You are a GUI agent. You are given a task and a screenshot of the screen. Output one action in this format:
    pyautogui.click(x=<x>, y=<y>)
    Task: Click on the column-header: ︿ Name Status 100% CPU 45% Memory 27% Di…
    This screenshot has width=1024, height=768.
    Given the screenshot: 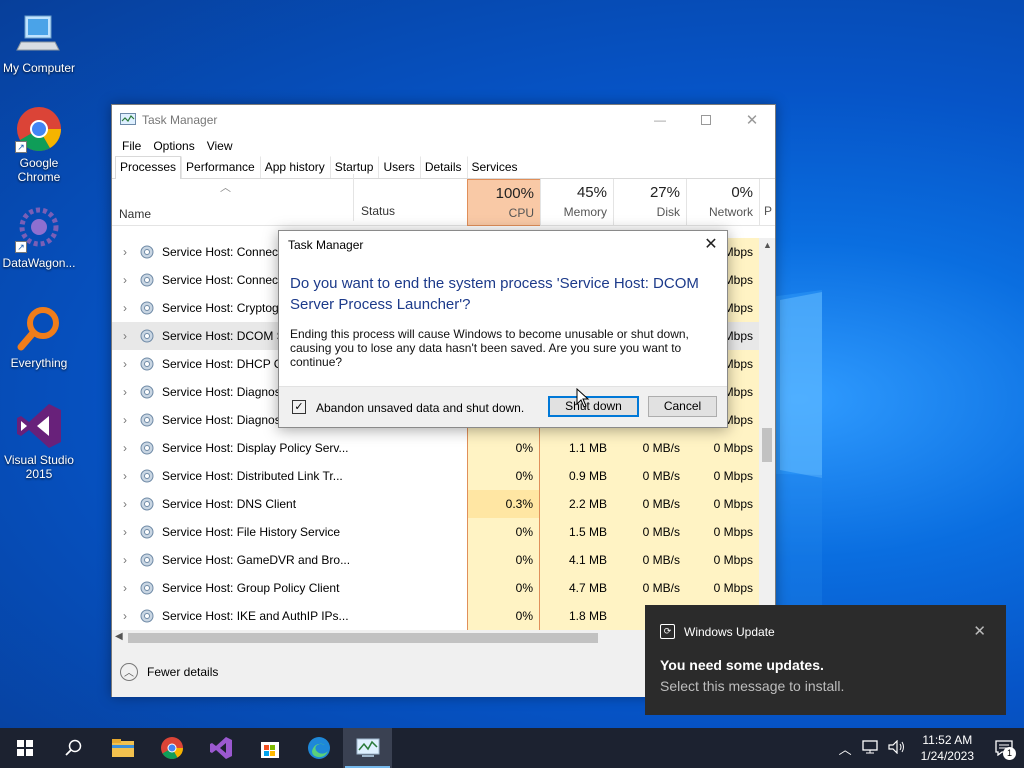 What is the action you would take?
    pyautogui.click(x=443, y=200)
    